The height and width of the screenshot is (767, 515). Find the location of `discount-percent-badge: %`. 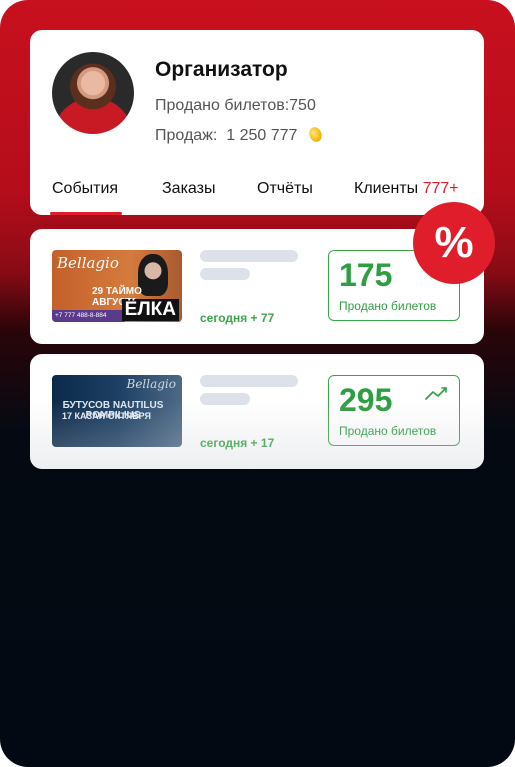

discount-percent-badge: % is located at coordinates (454, 243).